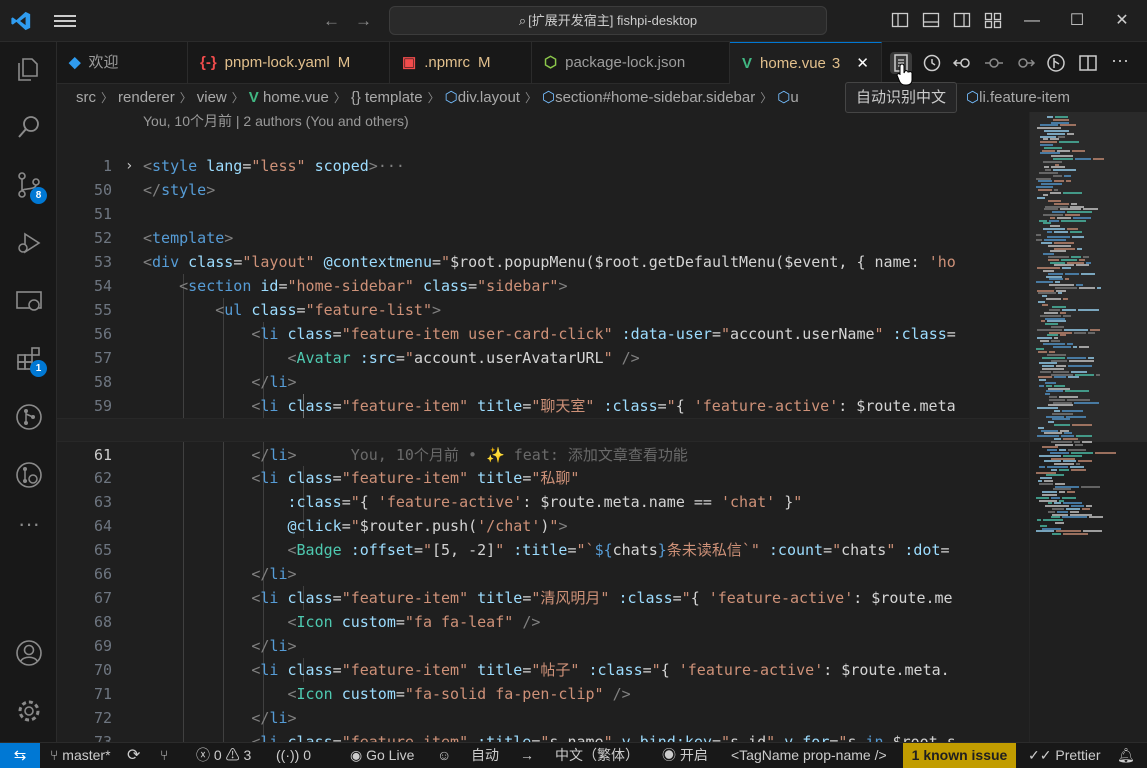 The width and height of the screenshot is (1147, 768). What do you see at coordinates (485, 755) in the screenshot?
I see `auto-status: 自动` at bounding box center [485, 755].